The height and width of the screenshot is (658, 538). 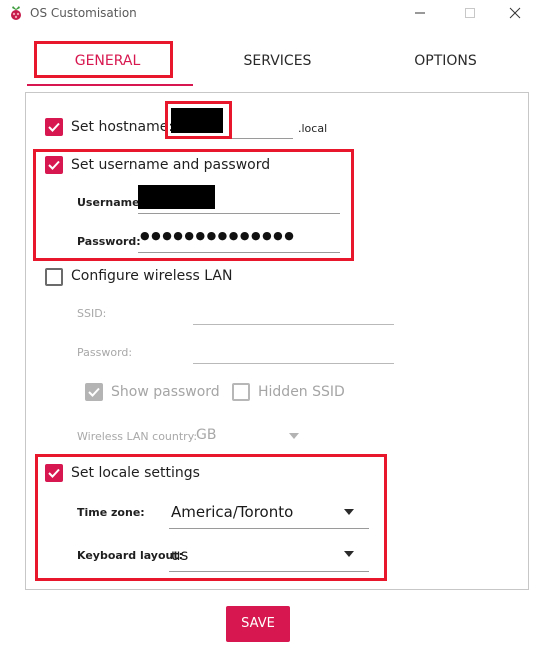 I want to click on highlight-box-user, so click(x=193, y=205).